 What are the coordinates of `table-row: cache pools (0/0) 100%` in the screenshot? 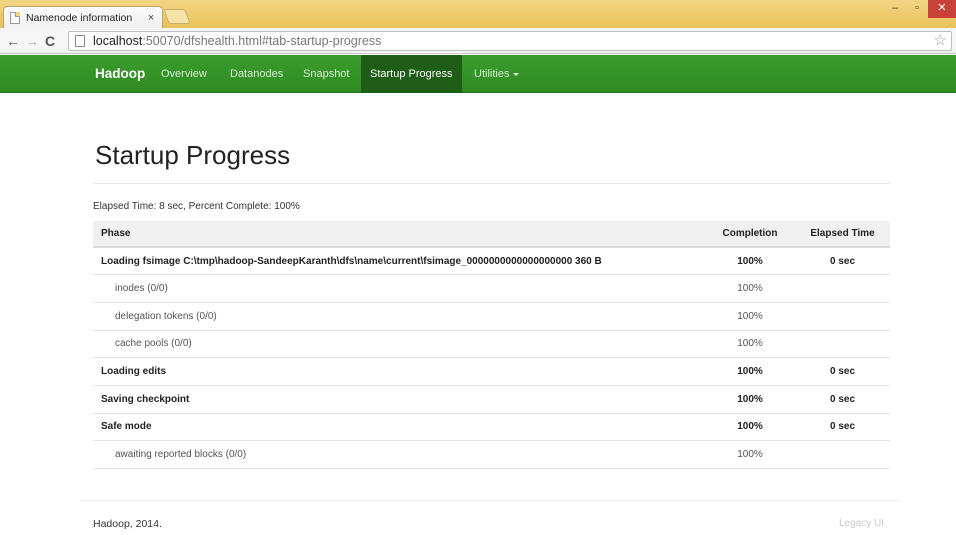 It's located at (491, 344).